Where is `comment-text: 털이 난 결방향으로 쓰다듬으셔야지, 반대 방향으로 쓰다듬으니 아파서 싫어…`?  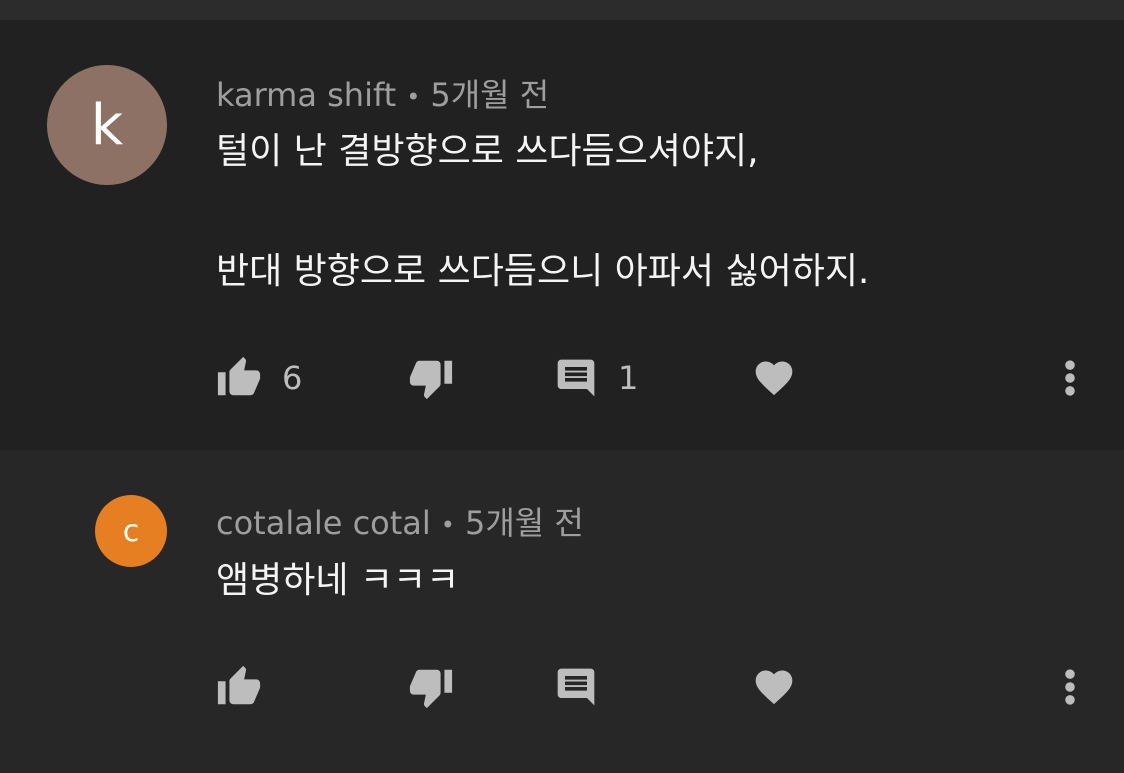 comment-text: 털이 난 결방향으로 쓰다듬으셔야지, 반대 방향으로 쓰다듬으니 아파서 싫어… is located at coordinates (542, 212).